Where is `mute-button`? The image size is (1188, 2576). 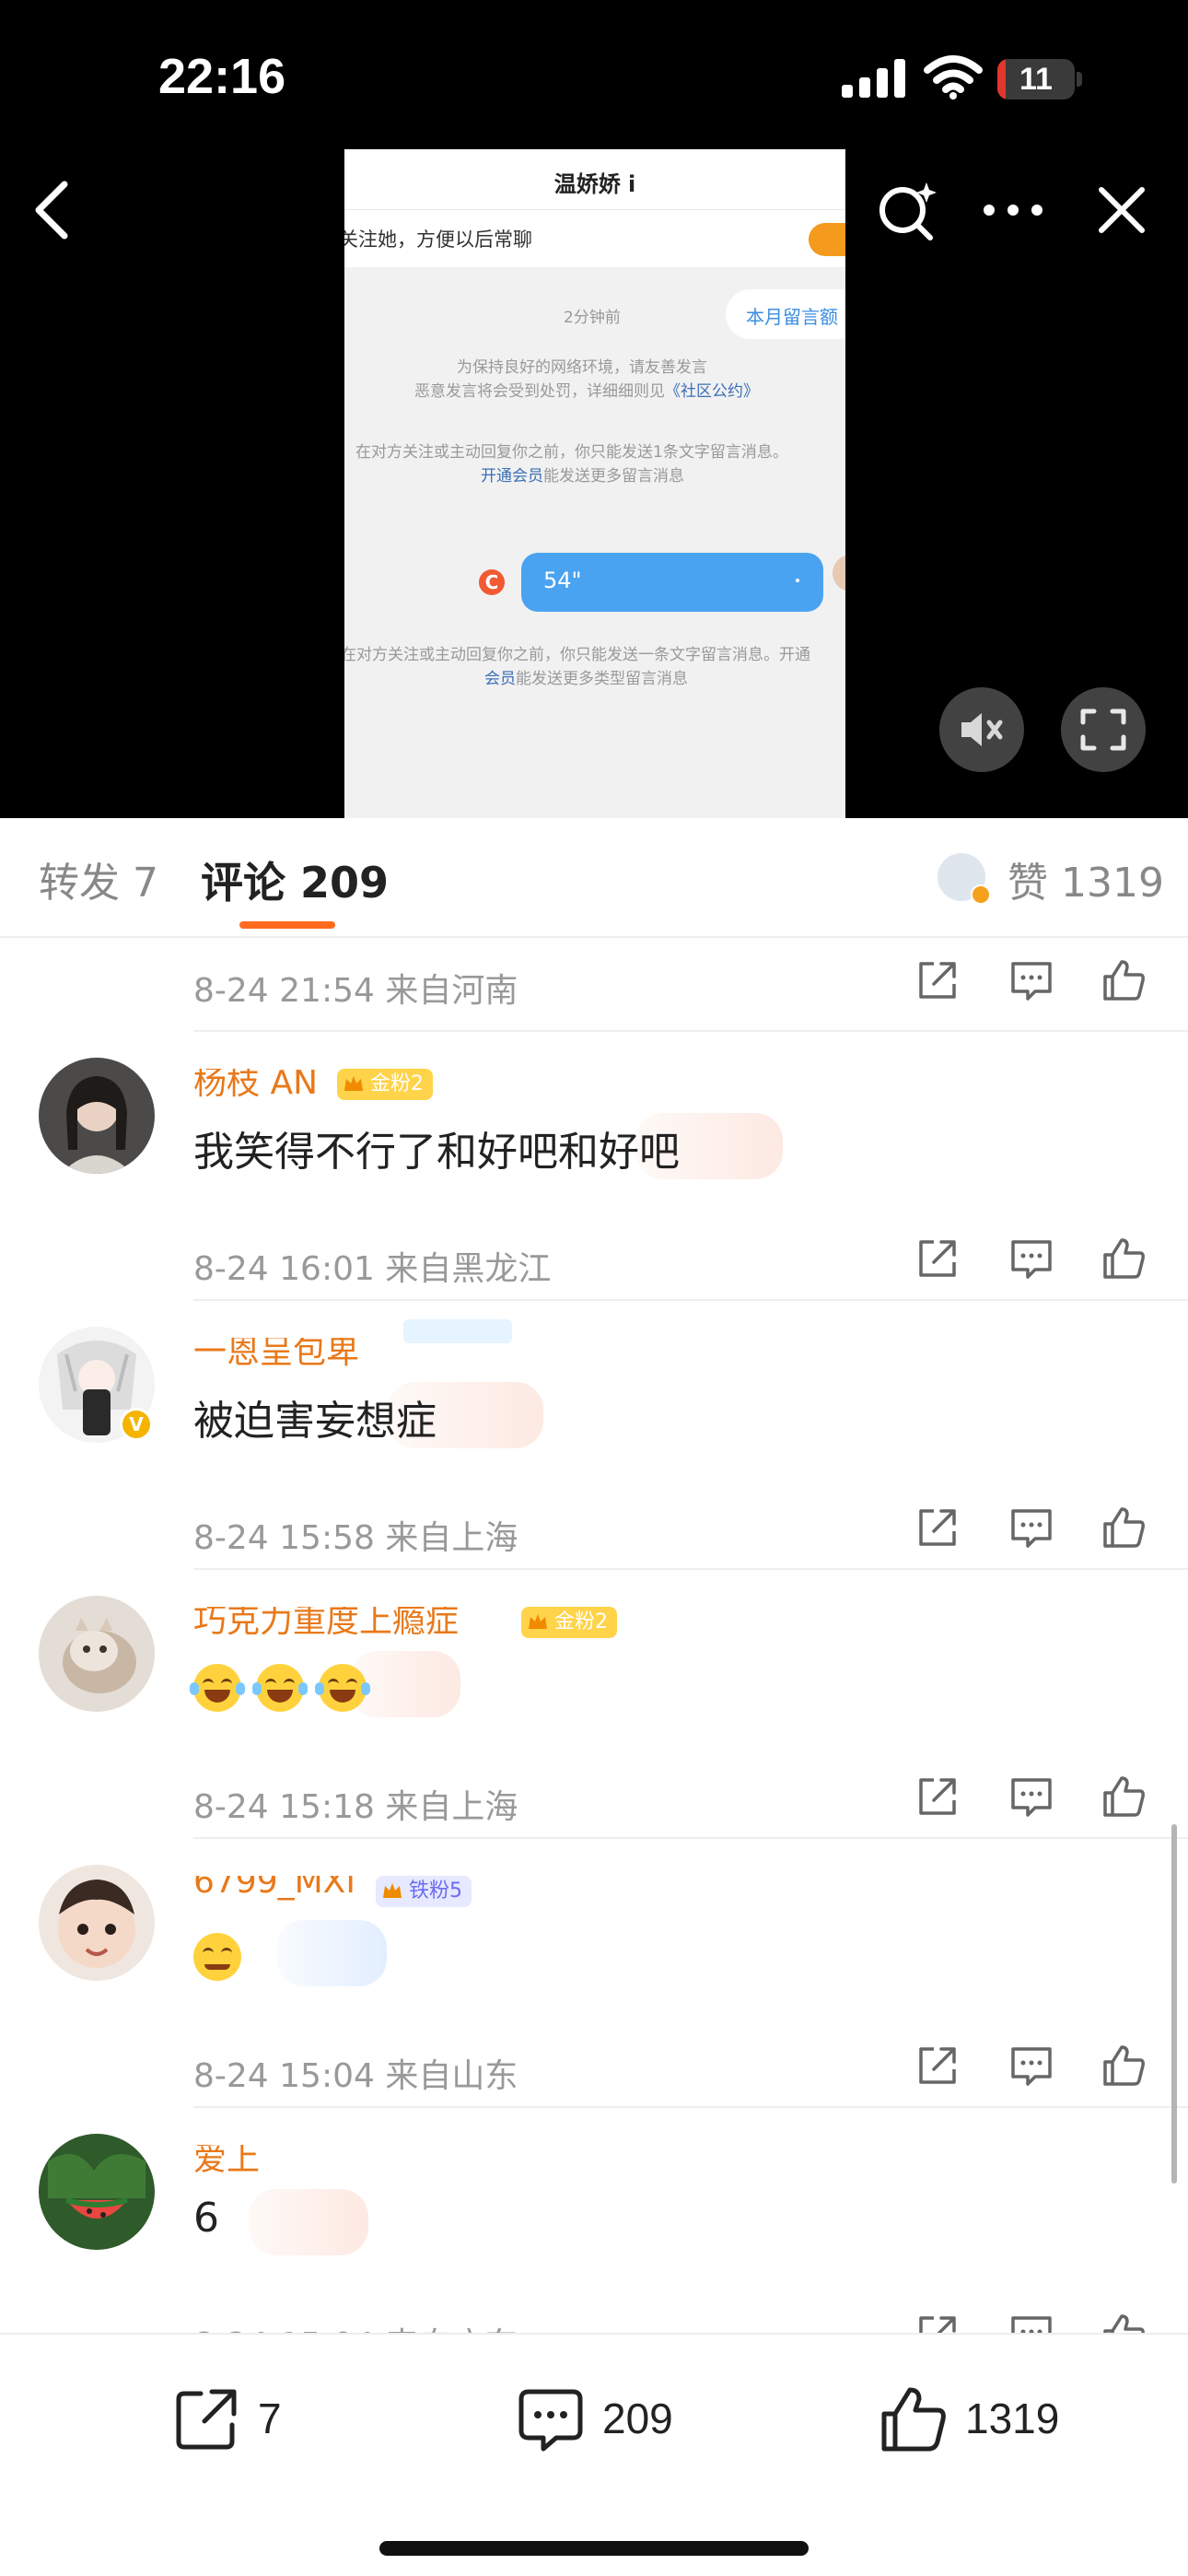 mute-button is located at coordinates (982, 729).